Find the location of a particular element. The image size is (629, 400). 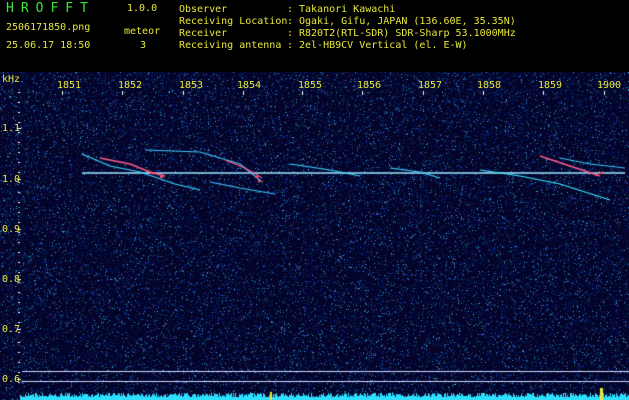

x-tick-1851: 1851 is located at coordinates (69, 85).